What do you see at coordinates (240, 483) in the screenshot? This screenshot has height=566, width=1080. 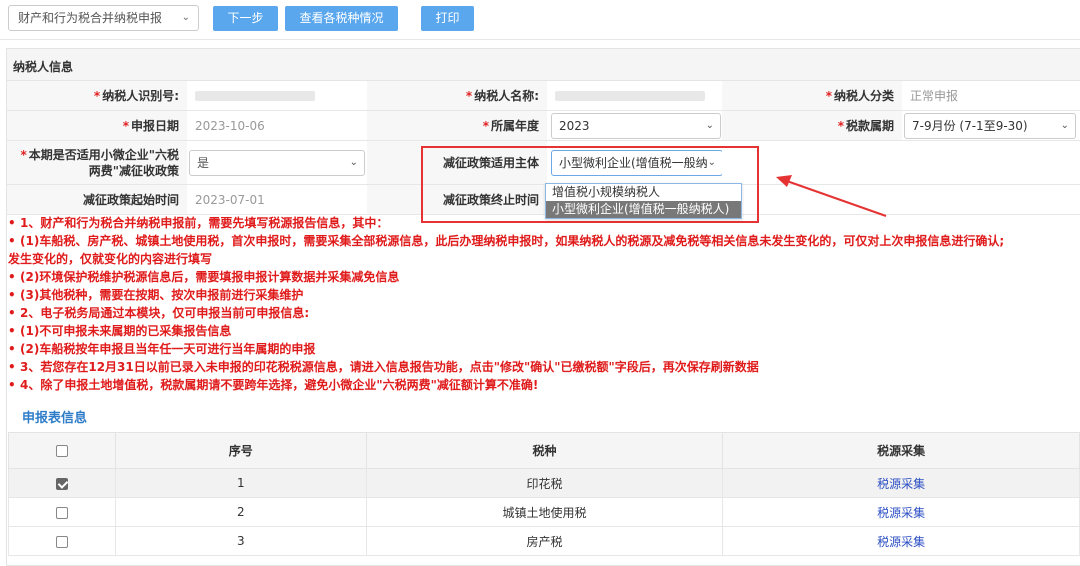 I see `row-number: 1` at bounding box center [240, 483].